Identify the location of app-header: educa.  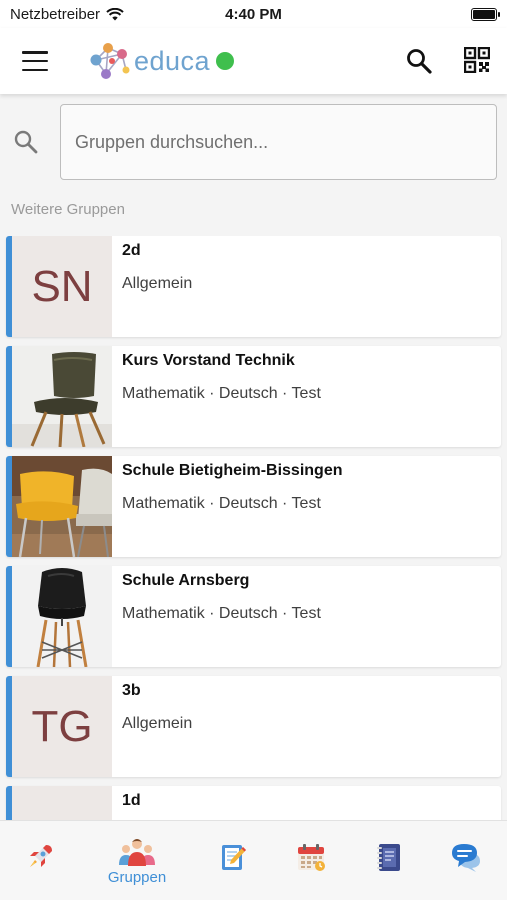
(253, 61).